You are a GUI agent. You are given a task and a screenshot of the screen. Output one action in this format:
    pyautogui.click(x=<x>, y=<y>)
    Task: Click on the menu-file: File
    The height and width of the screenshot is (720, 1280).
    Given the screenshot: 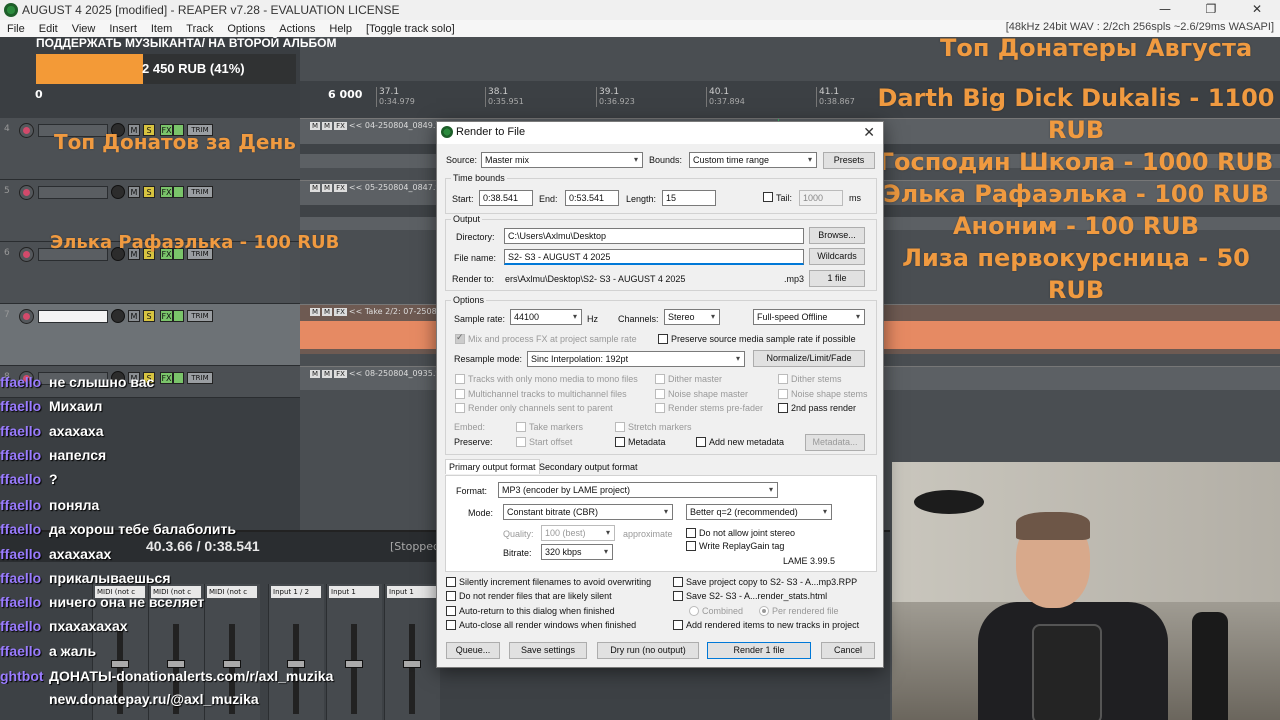 What is the action you would take?
    pyautogui.click(x=16, y=29)
    